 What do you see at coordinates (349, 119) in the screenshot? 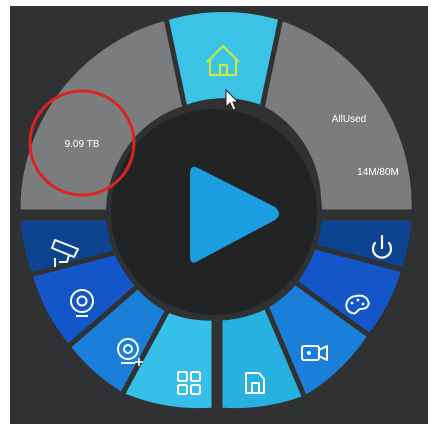
I see `storage-label: AllUsed` at bounding box center [349, 119].